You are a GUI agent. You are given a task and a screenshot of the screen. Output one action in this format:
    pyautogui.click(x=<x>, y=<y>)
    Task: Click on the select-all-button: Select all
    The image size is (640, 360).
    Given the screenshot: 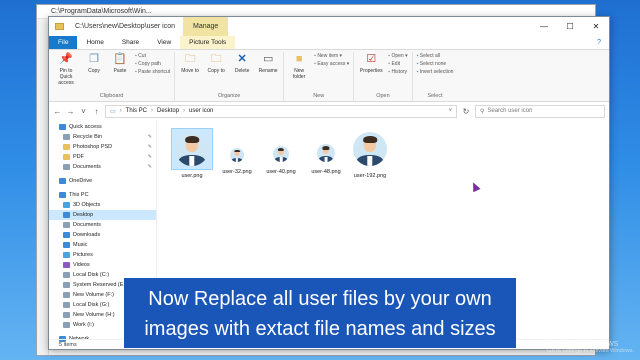 What is the action you would take?
    pyautogui.click(x=435, y=56)
    